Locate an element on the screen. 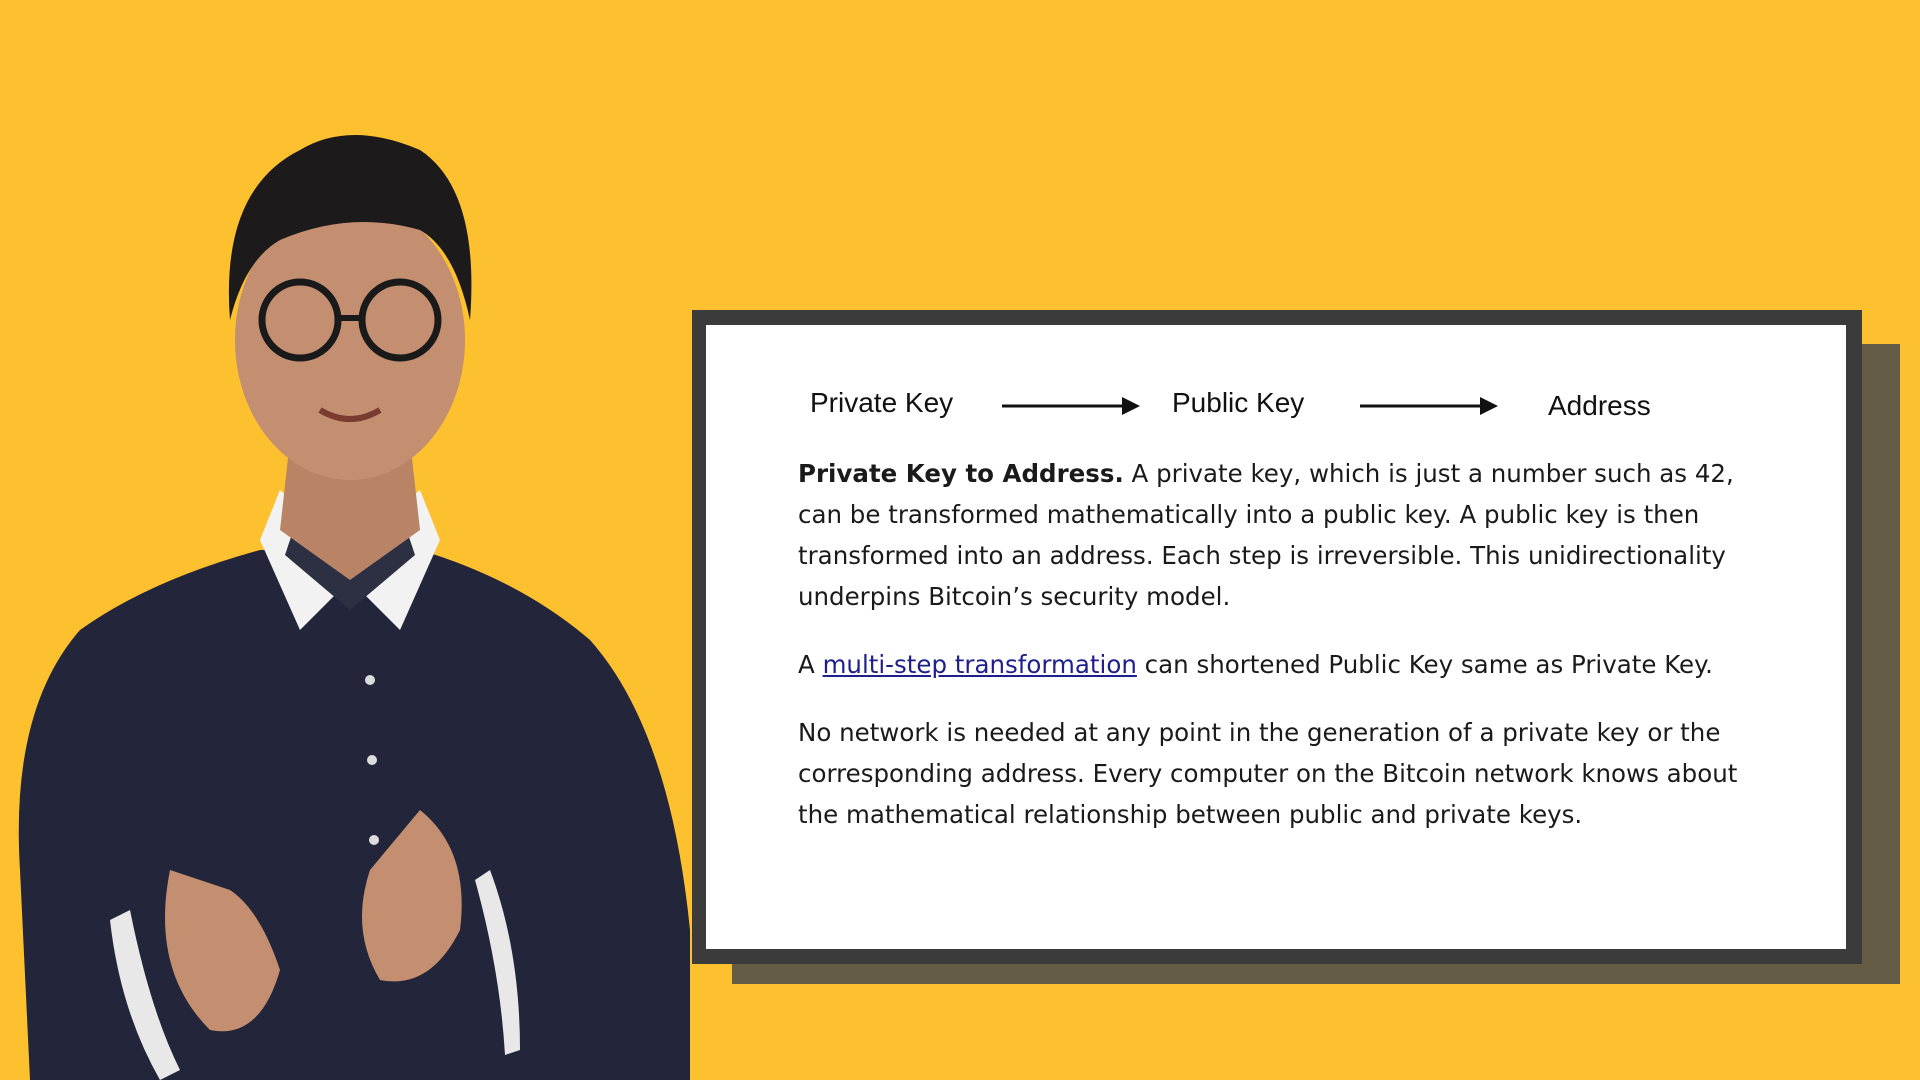  paragraph-prefix: A is located at coordinates (810, 664).